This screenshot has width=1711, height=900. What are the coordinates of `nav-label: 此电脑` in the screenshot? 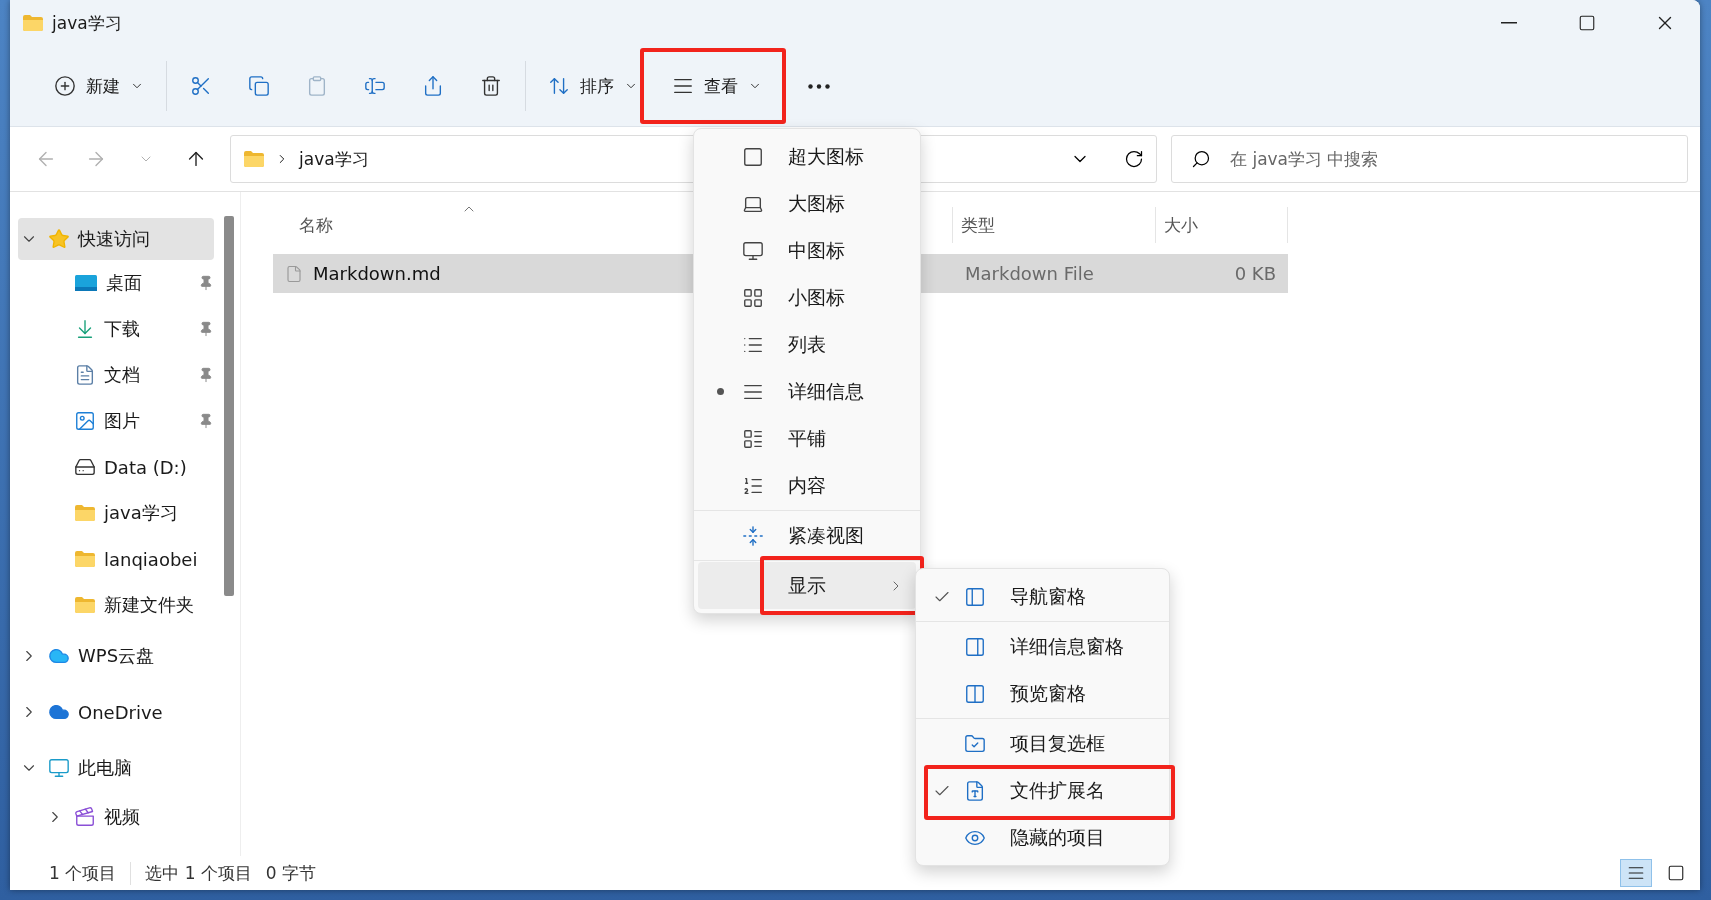 It's located at (105, 768).